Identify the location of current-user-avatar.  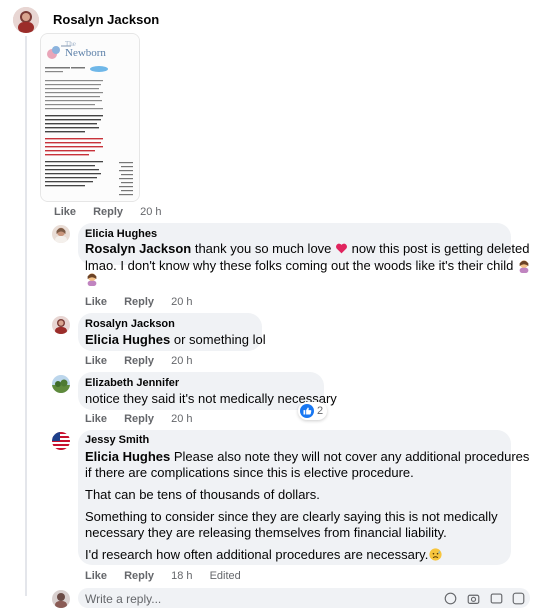
(61, 599).